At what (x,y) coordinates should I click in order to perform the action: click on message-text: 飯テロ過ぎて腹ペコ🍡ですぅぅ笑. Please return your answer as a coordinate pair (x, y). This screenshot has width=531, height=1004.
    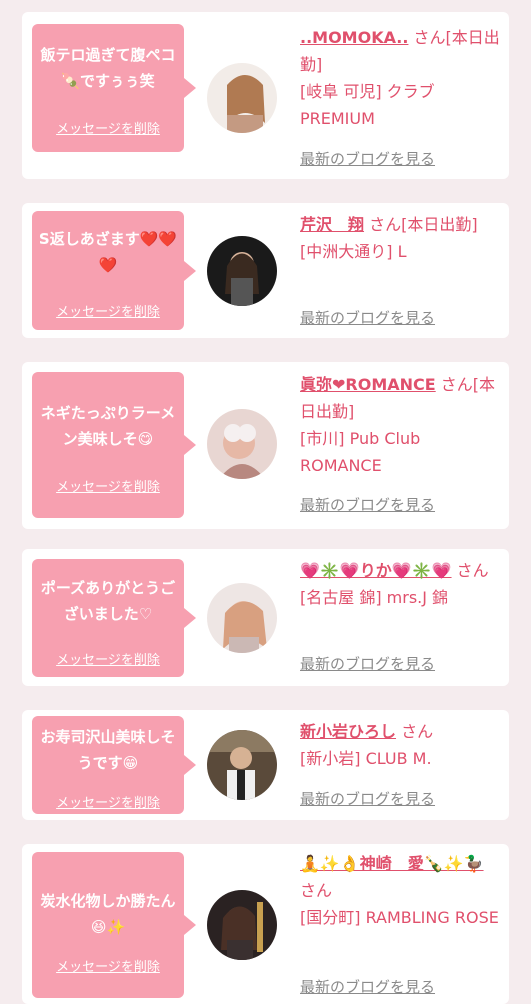
    Looking at the image, I should click on (108, 68).